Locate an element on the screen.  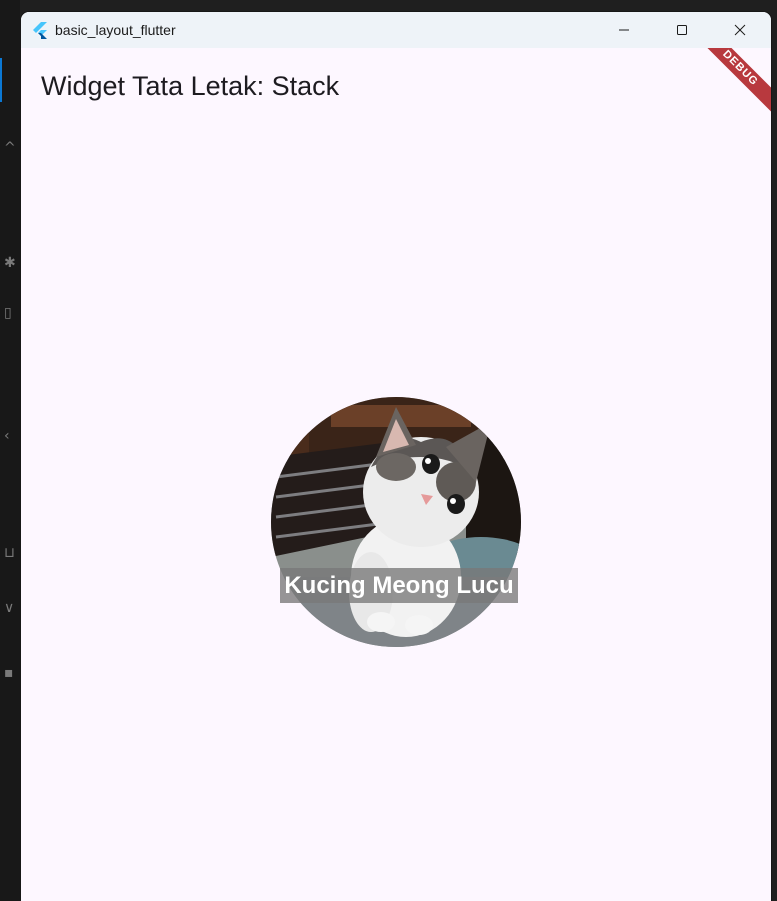
close-button is located at coordinates (740, 30).